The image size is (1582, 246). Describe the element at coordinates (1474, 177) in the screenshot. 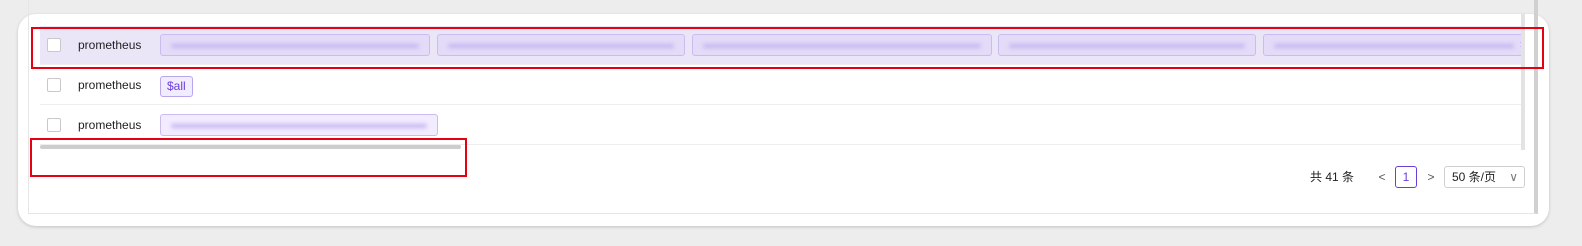

I see `page-size-label: 50 条/页` at that location.